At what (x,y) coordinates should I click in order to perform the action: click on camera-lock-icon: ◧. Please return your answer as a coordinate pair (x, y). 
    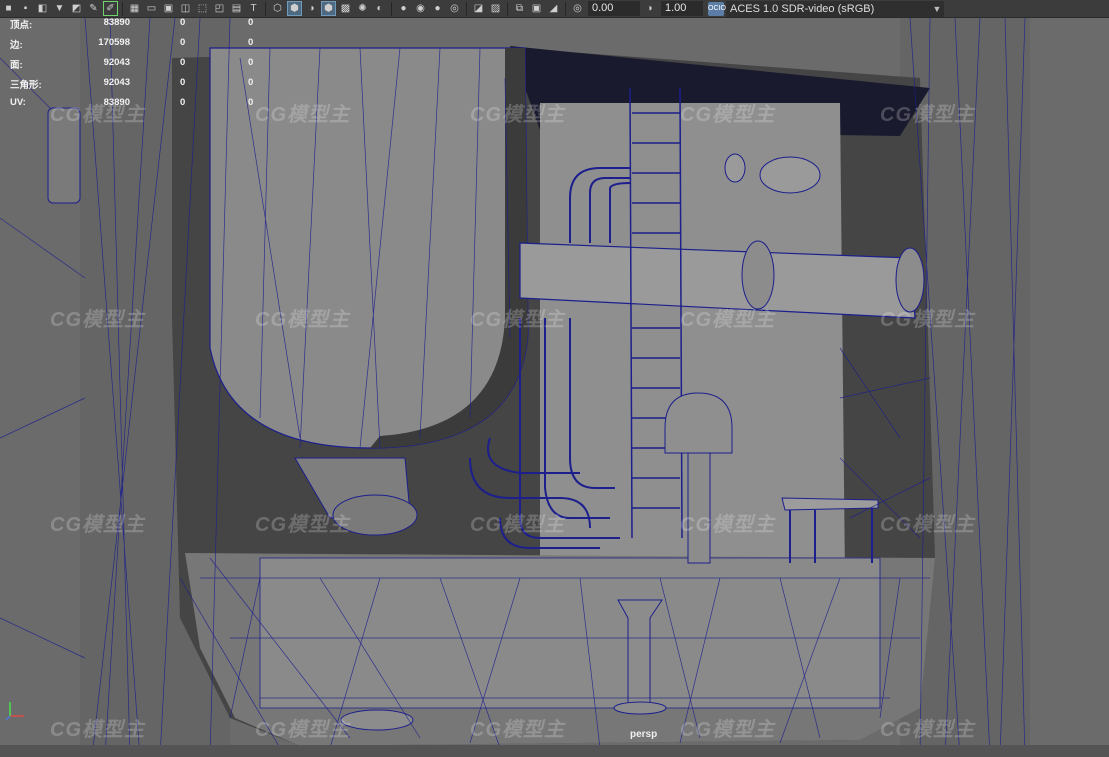
    Looking at the image, I should click on (42, 8).